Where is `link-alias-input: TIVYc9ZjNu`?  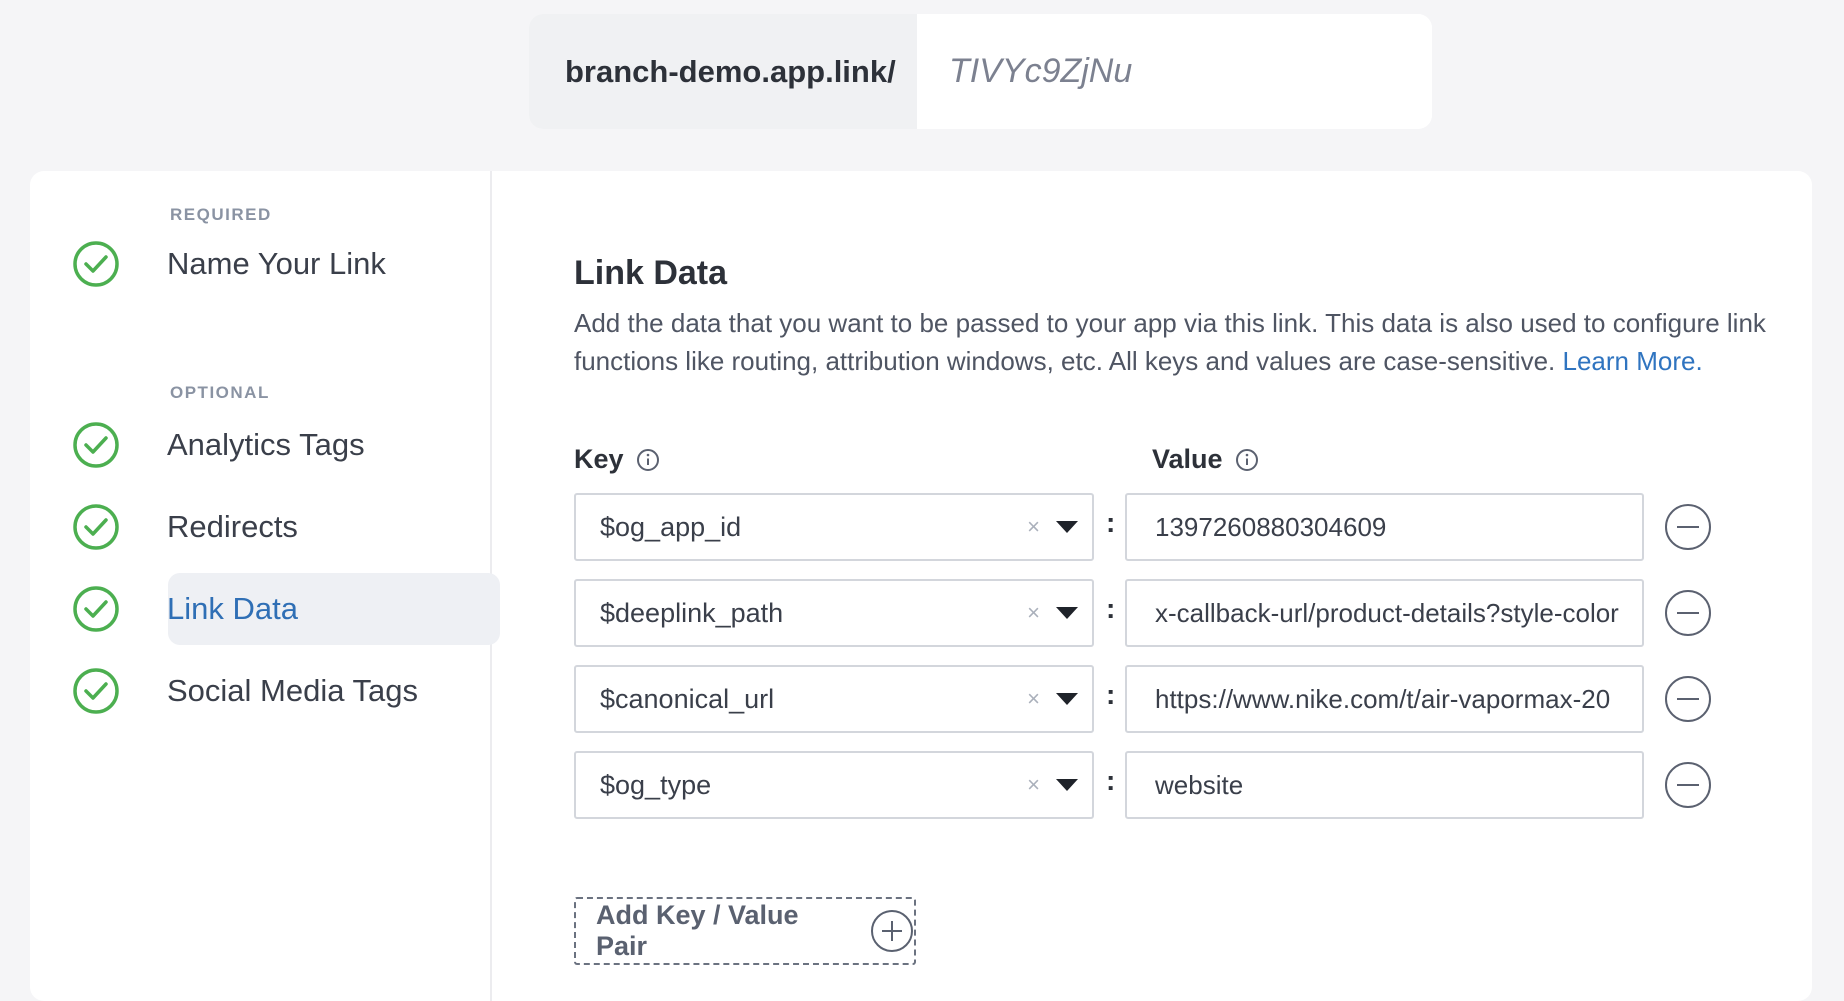 link-alias-input: TIVYc9ZjNu is located at coordinates (1174, 71).